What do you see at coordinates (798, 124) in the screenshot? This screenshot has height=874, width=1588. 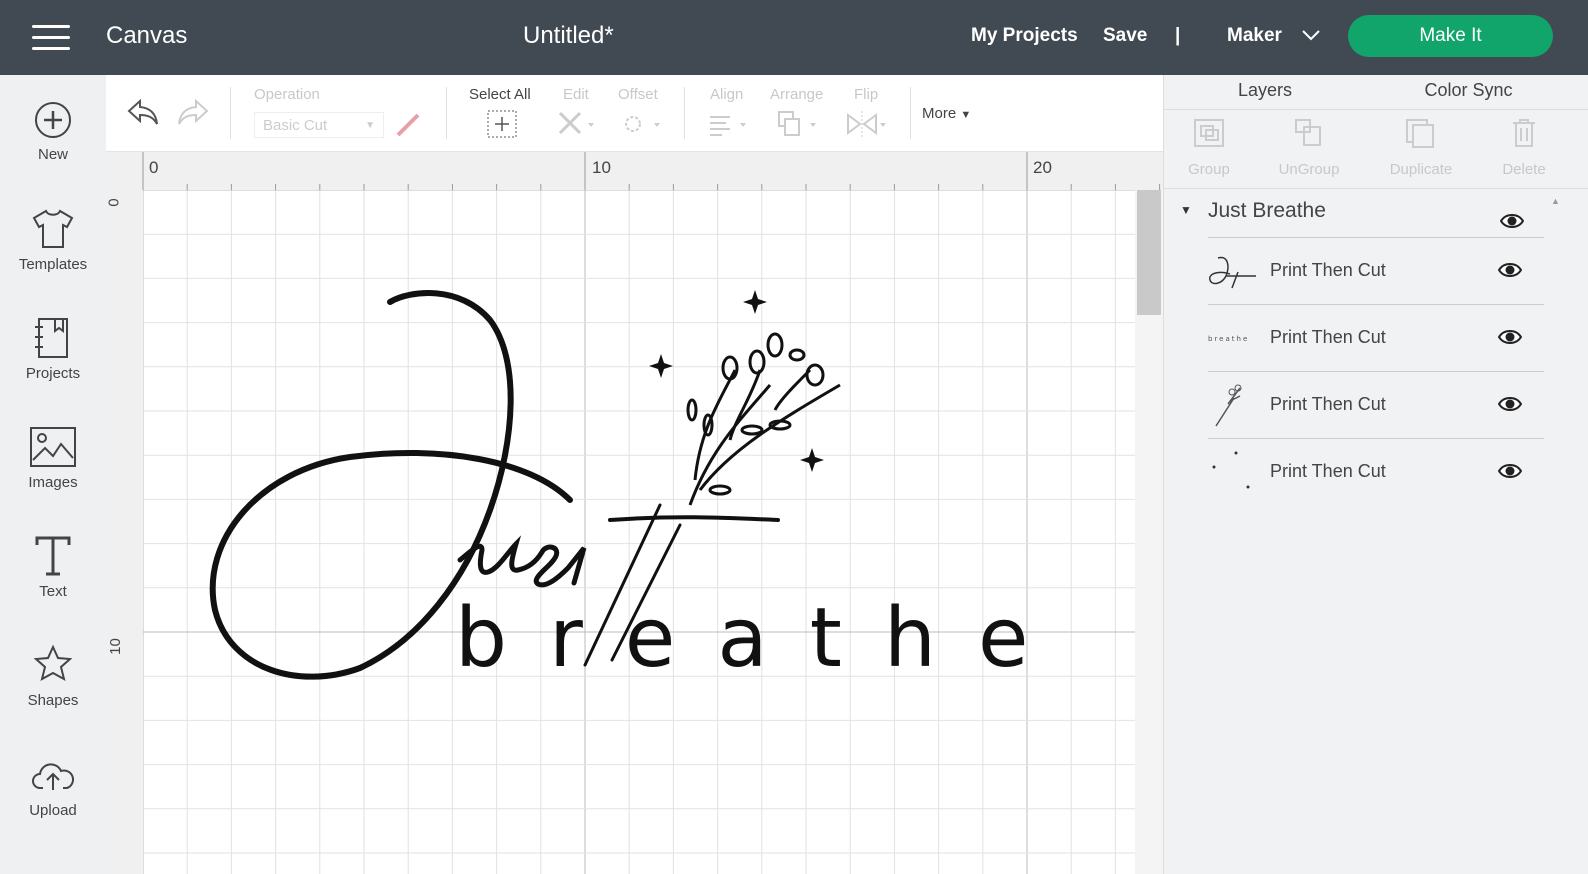 I see `arrange-icon` at bounding box center [798, 124].